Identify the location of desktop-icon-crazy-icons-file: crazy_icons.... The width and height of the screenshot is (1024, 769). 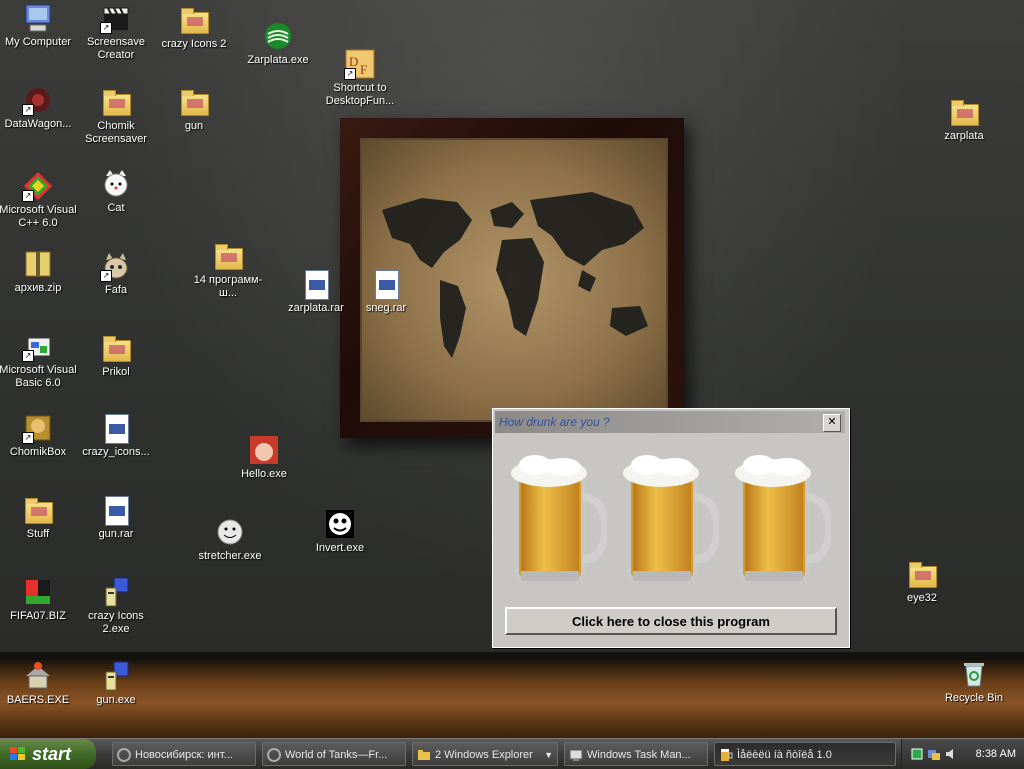
(116, 435).